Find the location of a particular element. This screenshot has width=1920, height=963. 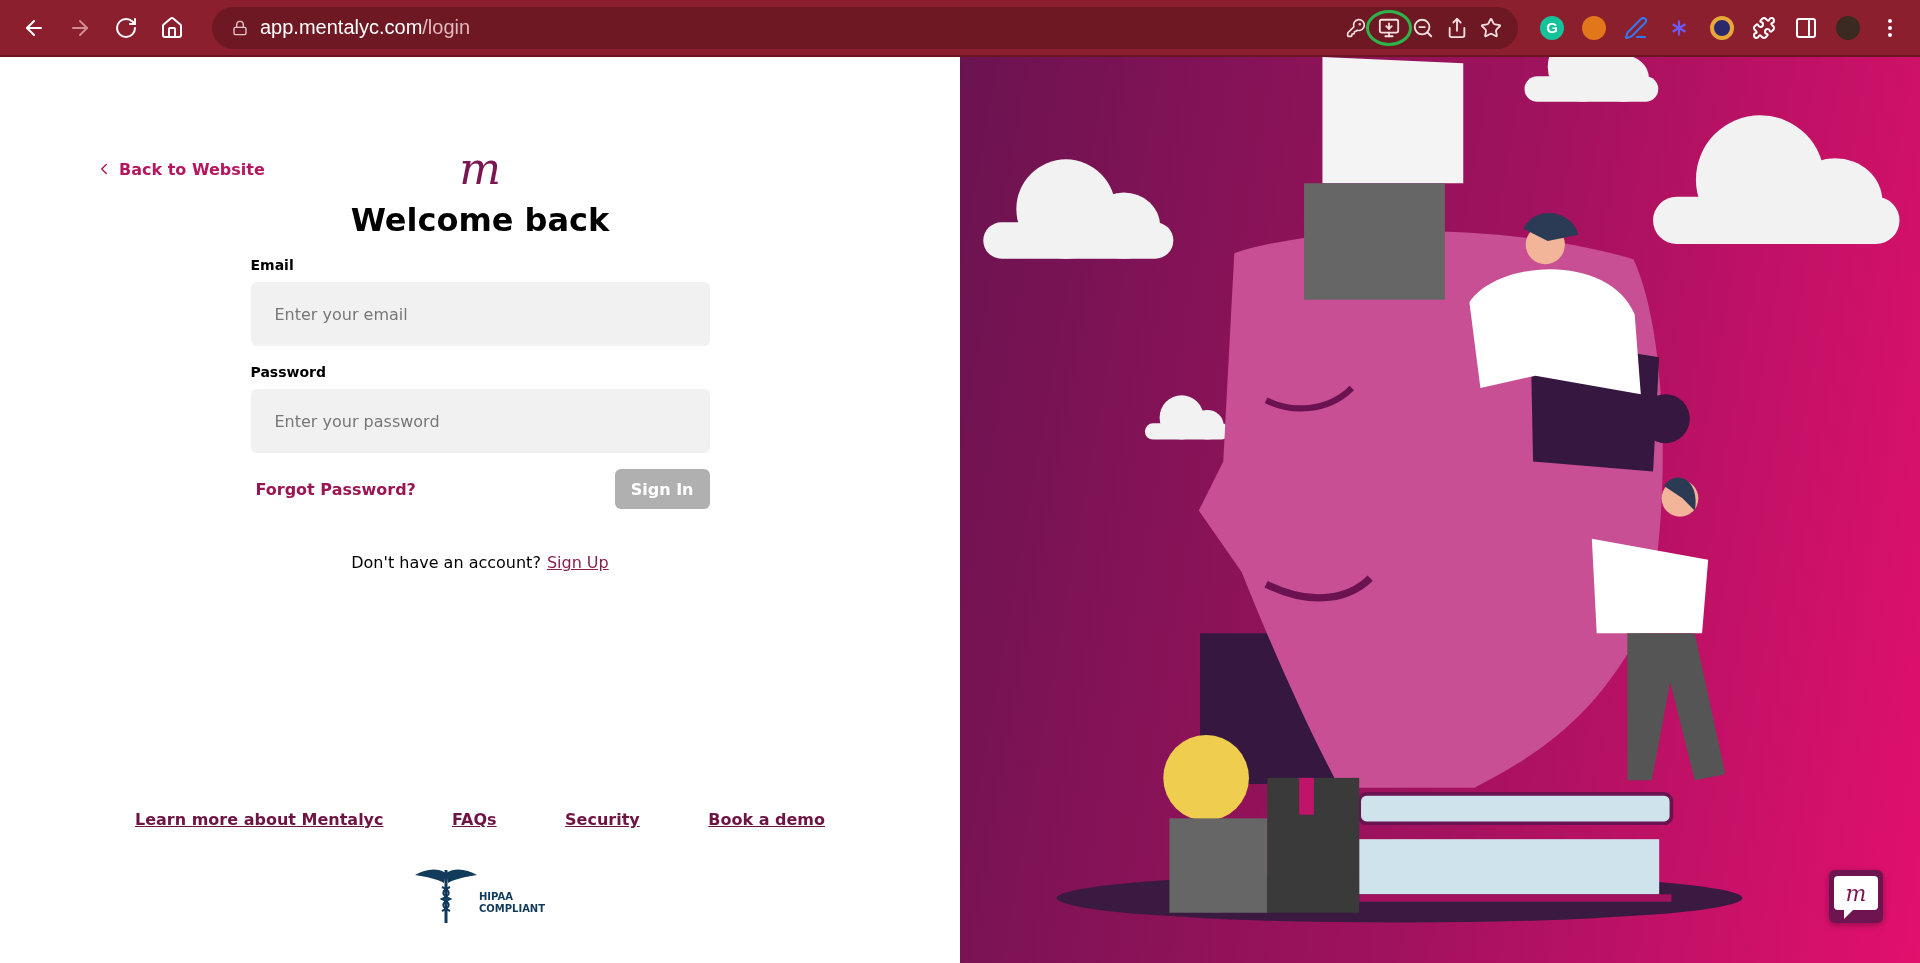

reload-icon is located at coordinates (126, 27).